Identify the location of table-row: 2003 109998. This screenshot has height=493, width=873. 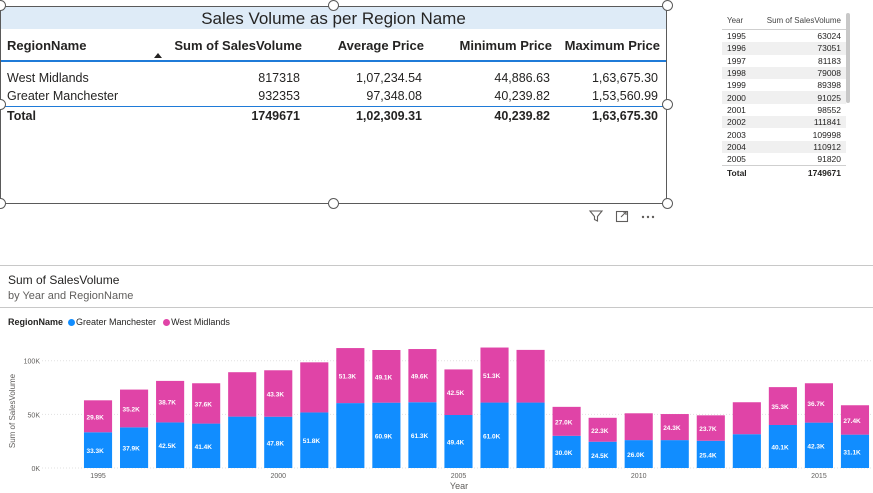
(784, 134).